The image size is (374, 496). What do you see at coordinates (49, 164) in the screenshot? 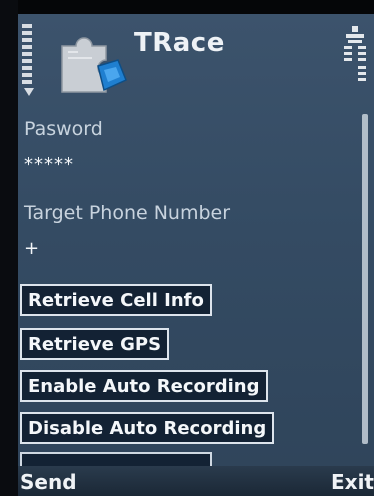
I see `password-field: *****` at bounding box center [49, 164].